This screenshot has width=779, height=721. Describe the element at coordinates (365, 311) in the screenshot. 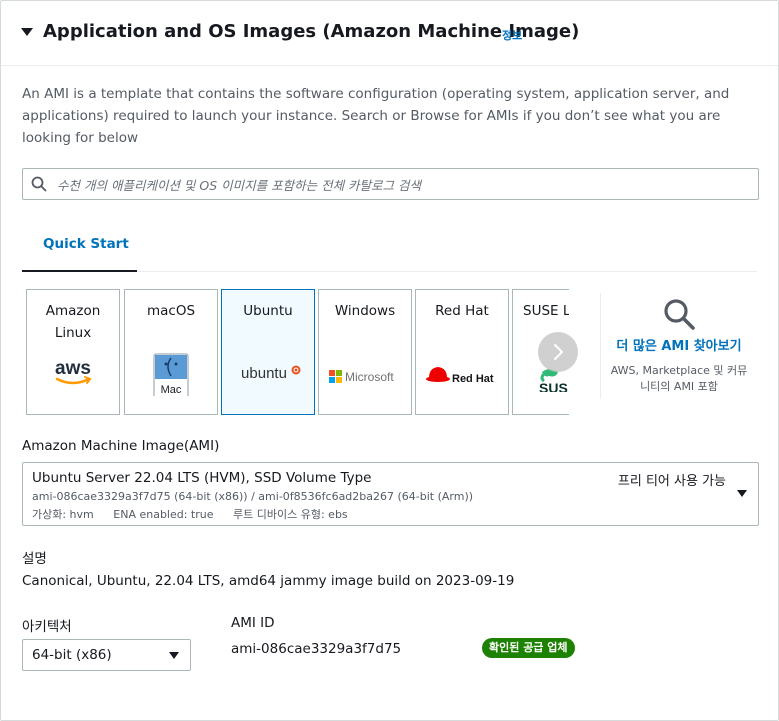

I see `os-tile-label: Windows` at that location.